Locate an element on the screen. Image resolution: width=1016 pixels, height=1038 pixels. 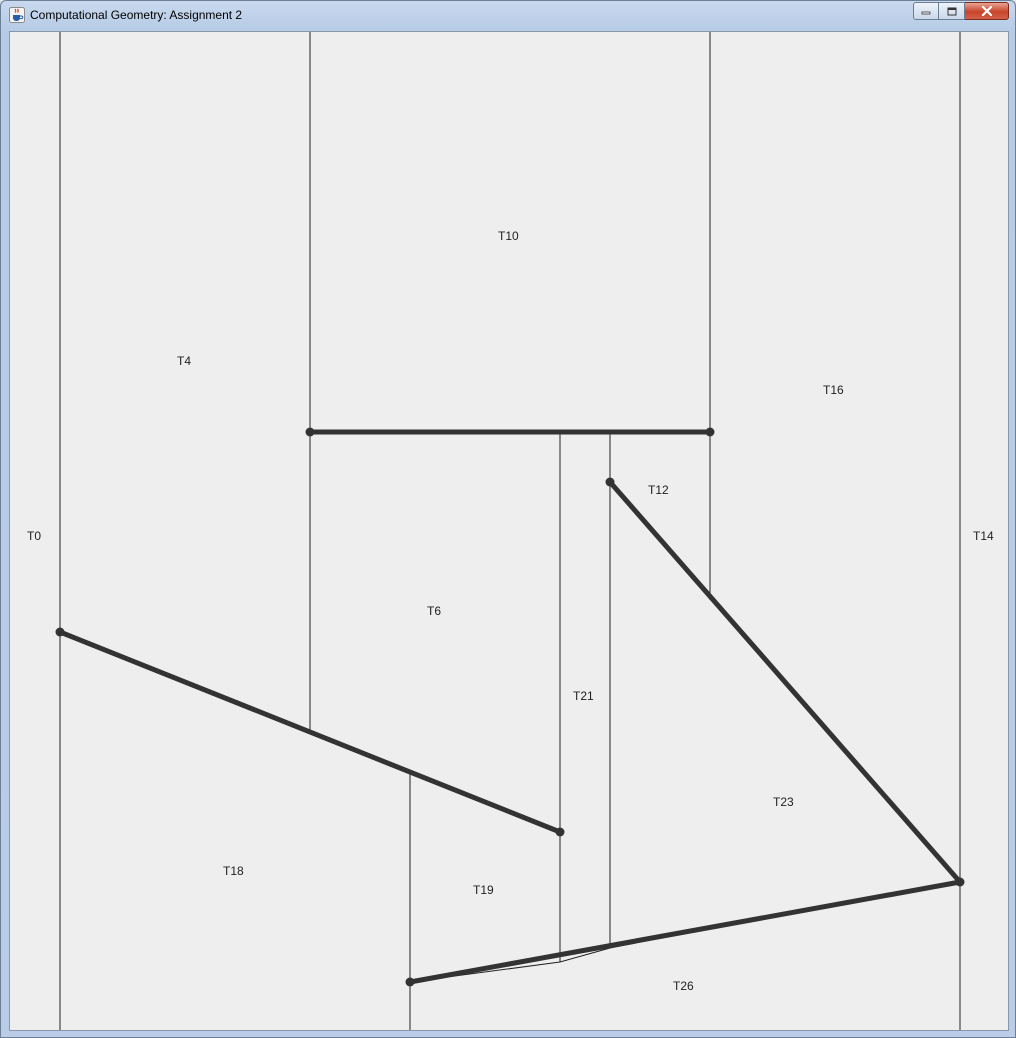
title-bar: Computational Geometry: Assignment 2 is located at coordinates (508, 15).